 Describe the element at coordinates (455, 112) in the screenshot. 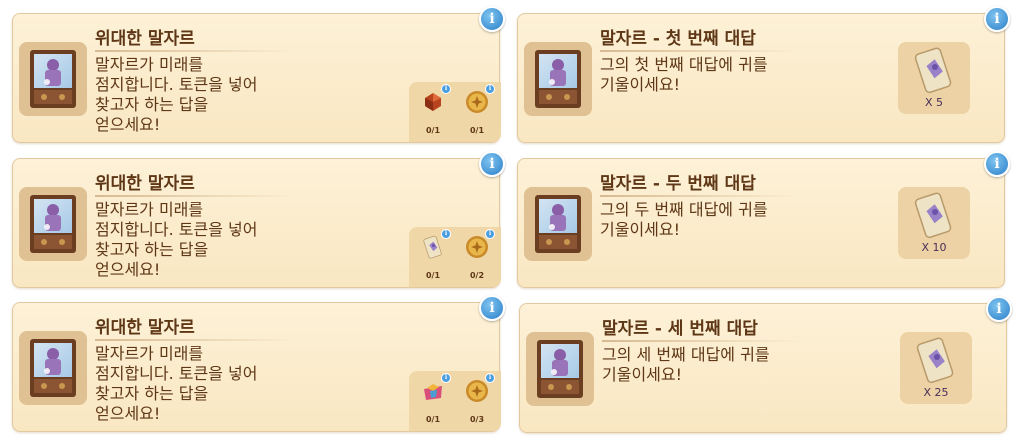

I see `requirements-panel: i 0/1 i 0/1` at that location.